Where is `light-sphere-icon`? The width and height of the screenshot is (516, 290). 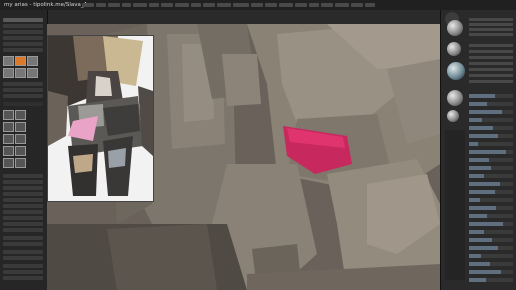 light-sphere-icon is located at coordinates (453, 116).